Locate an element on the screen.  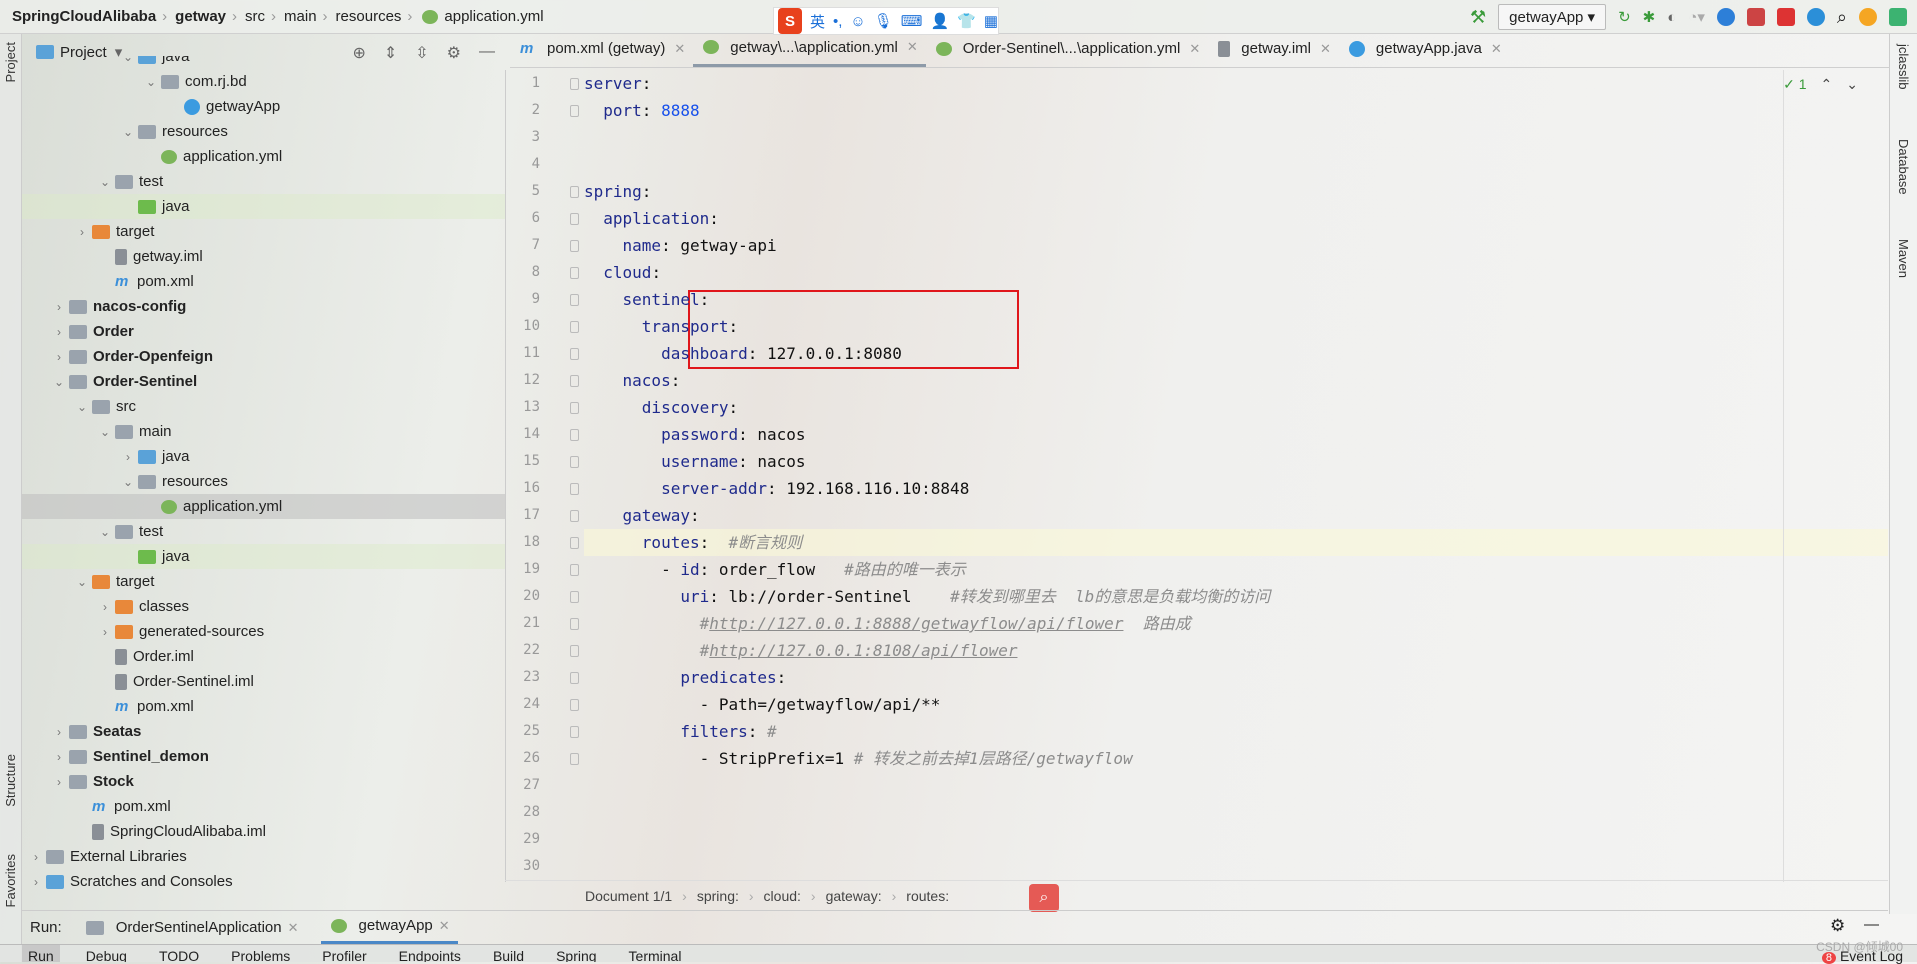
code-line: password: nacos is located at coordinates (1236, 434).